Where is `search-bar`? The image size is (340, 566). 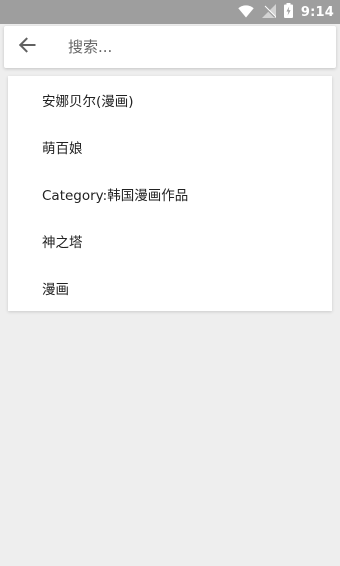 search-bar is located at coordinates (170, 47).